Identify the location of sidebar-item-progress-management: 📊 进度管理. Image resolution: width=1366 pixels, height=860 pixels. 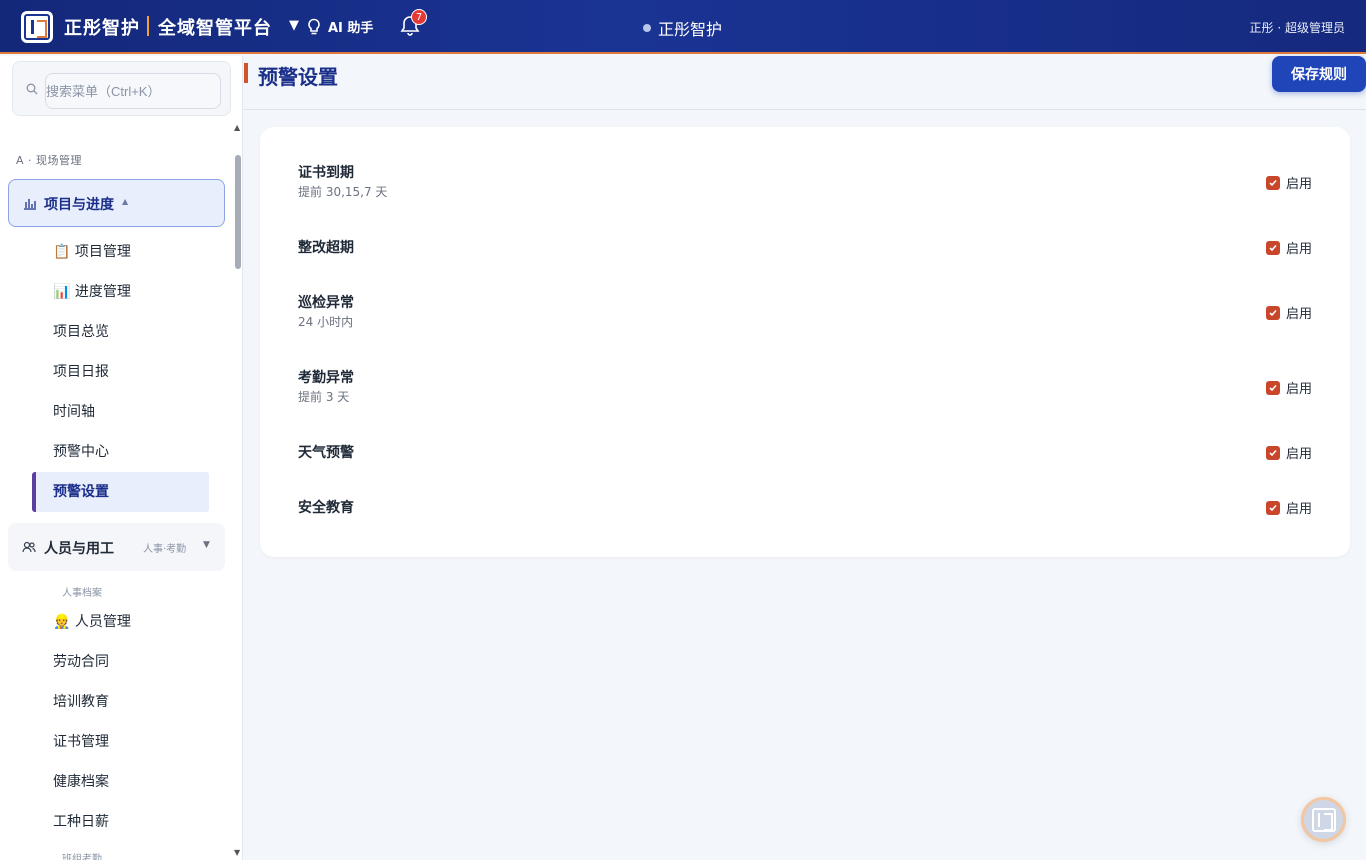
(92, 291).